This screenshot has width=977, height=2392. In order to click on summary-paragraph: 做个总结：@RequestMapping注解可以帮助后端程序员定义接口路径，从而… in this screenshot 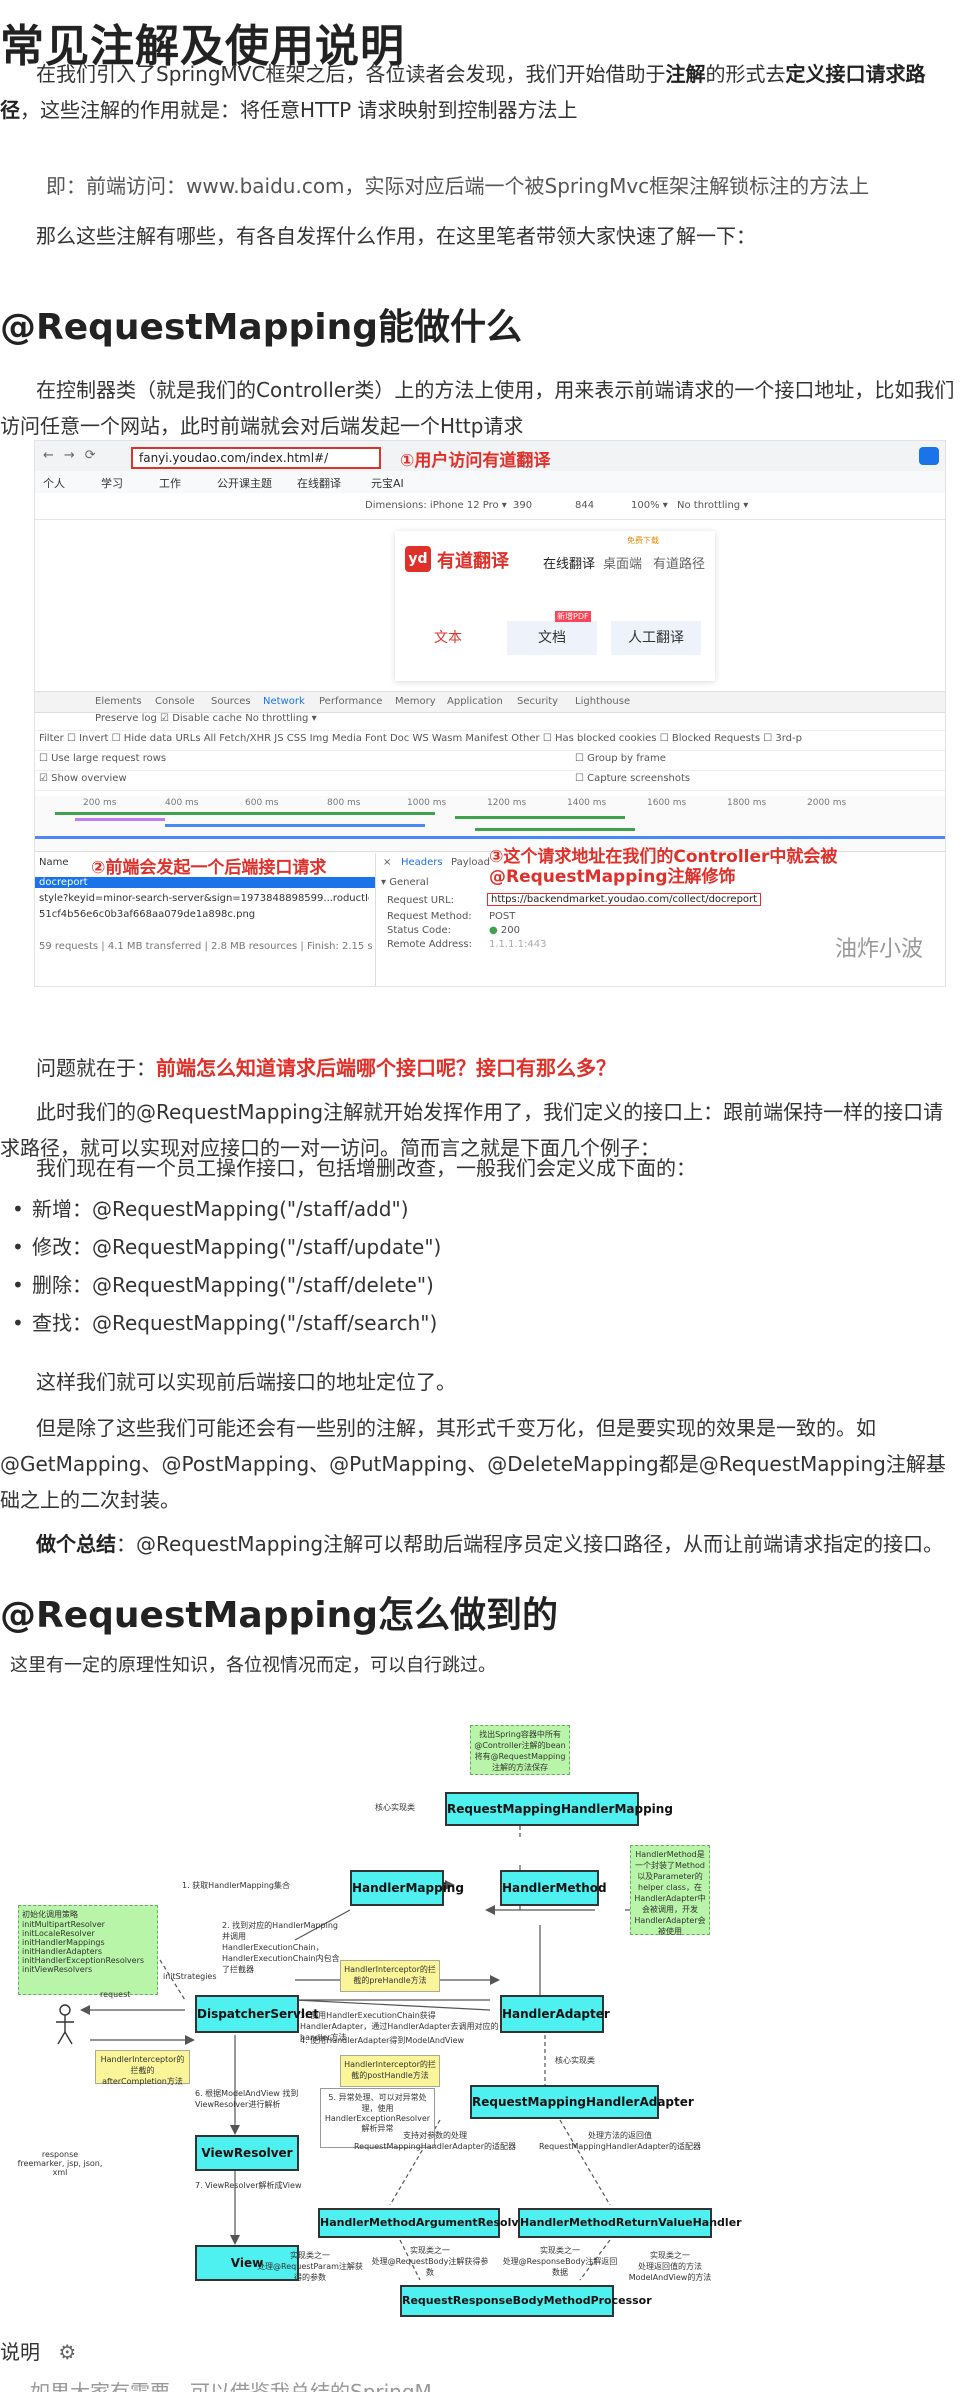, I will do `click(480, 1544)`.